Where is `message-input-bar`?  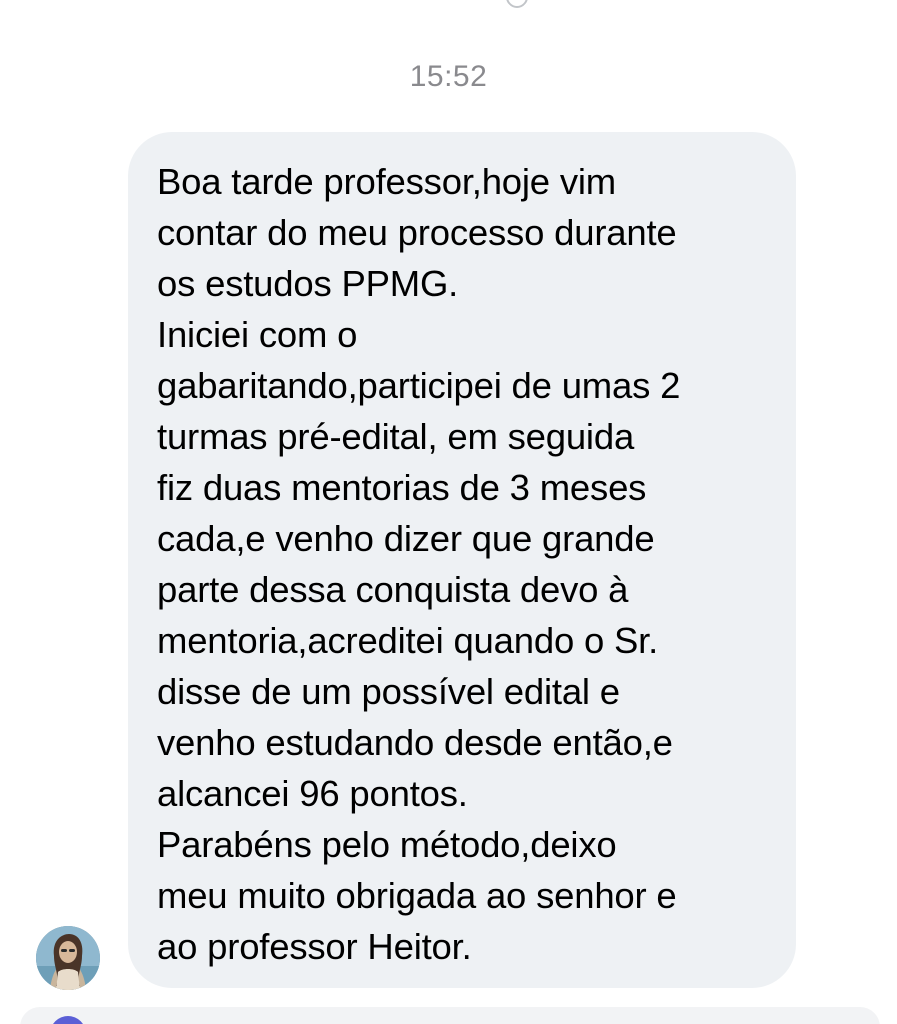 message-input-bar is located at coordinates (450, 1015).